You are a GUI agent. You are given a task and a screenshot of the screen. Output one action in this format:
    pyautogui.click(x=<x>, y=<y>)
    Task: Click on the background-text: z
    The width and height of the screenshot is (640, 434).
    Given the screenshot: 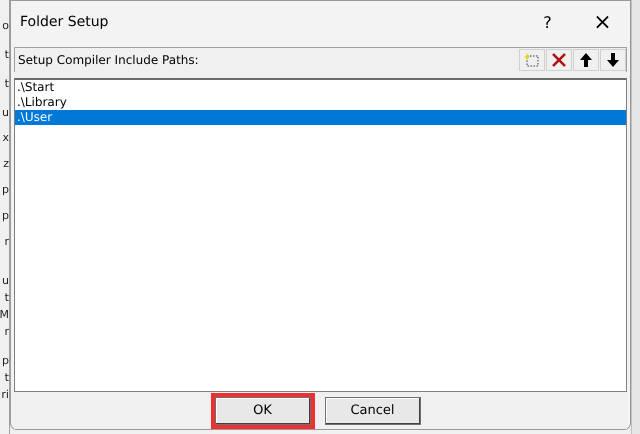 What is the action you would take?
    pyautogui.click(x=6, y=163)
    